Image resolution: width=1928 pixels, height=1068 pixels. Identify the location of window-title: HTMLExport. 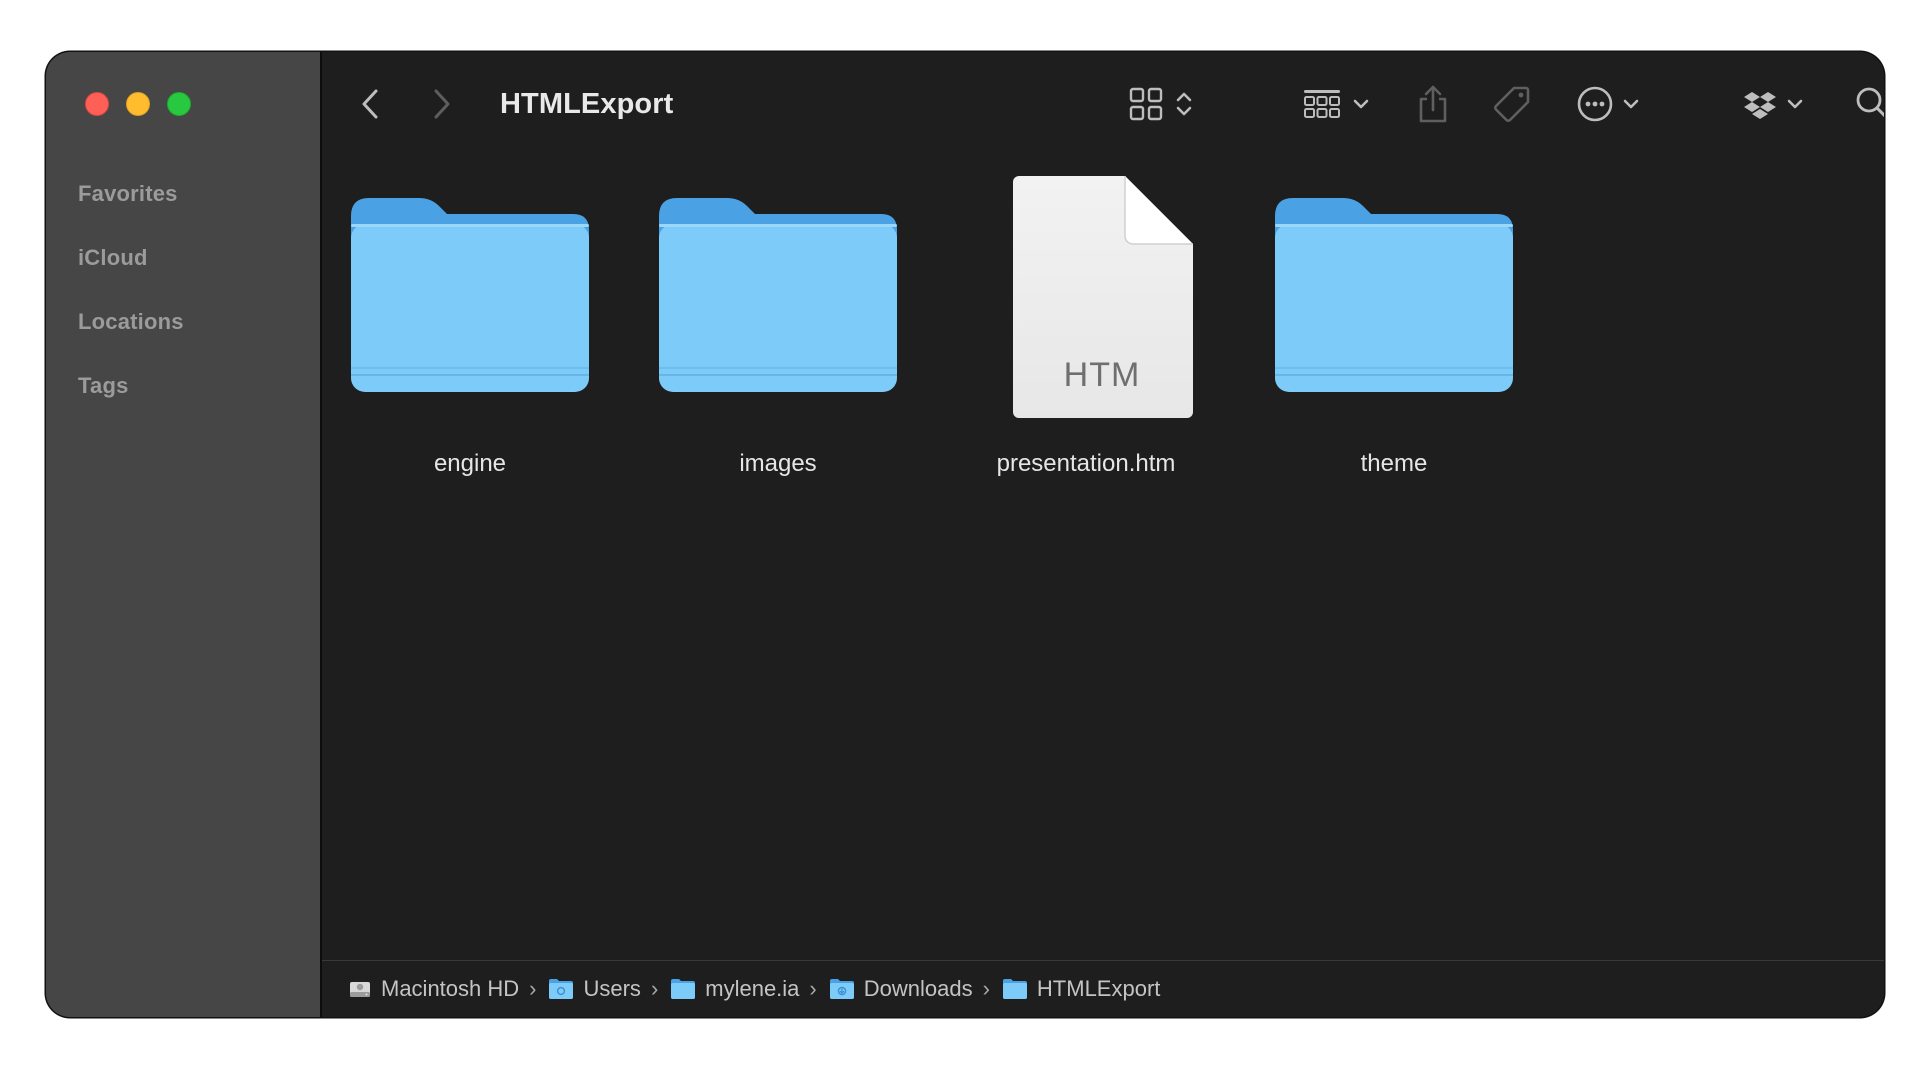
(587, 104).